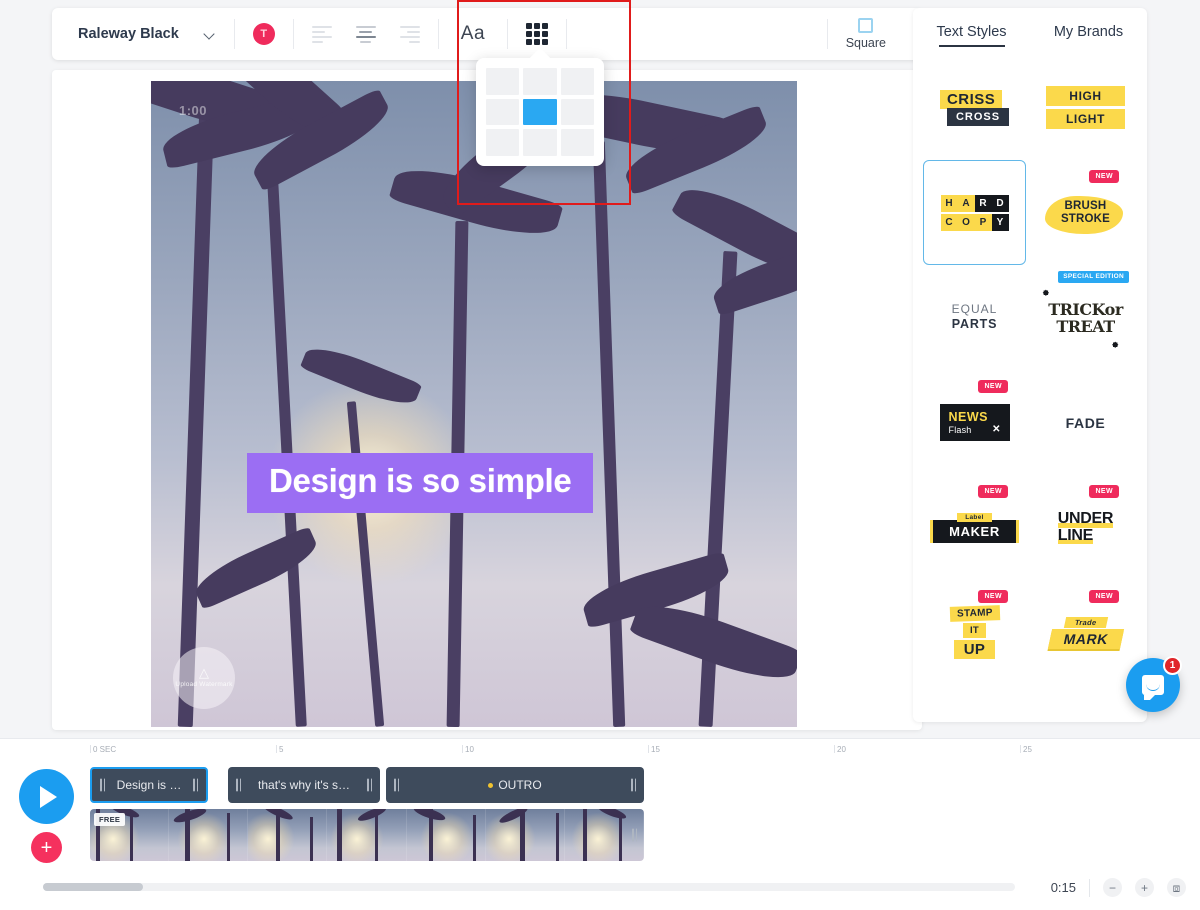 The width and height of the screenshot is (1200, 910). Describe the element at coordinates (1112, 887) in the screenshot. I see `minus-icon: −` at that location.